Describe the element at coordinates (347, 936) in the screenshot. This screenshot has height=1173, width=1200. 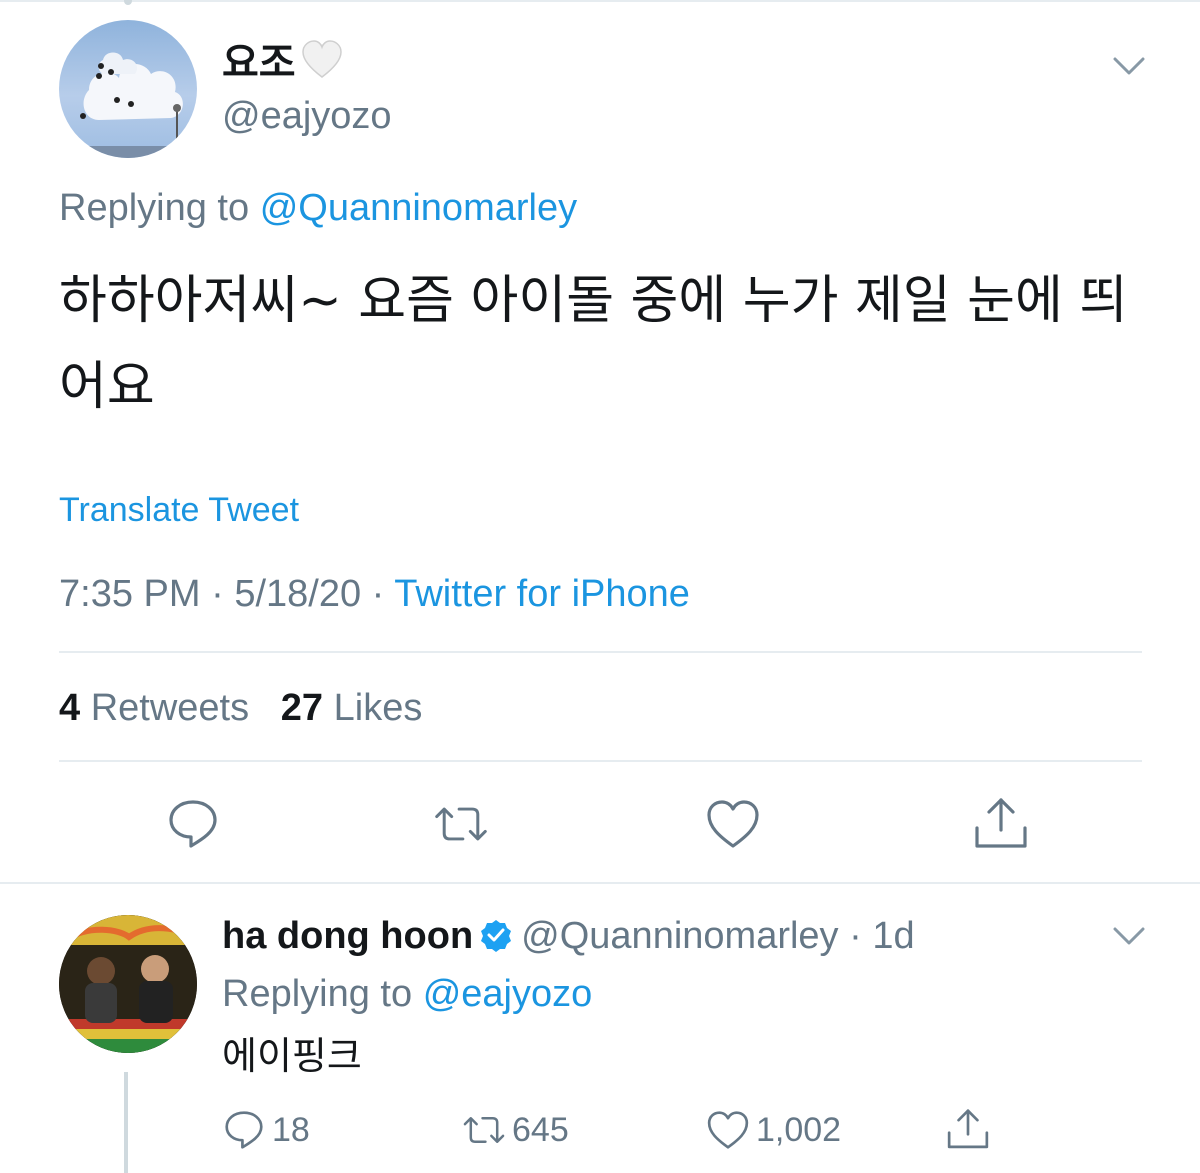
I see `reply-display-name: ha dong hoon` at that location.